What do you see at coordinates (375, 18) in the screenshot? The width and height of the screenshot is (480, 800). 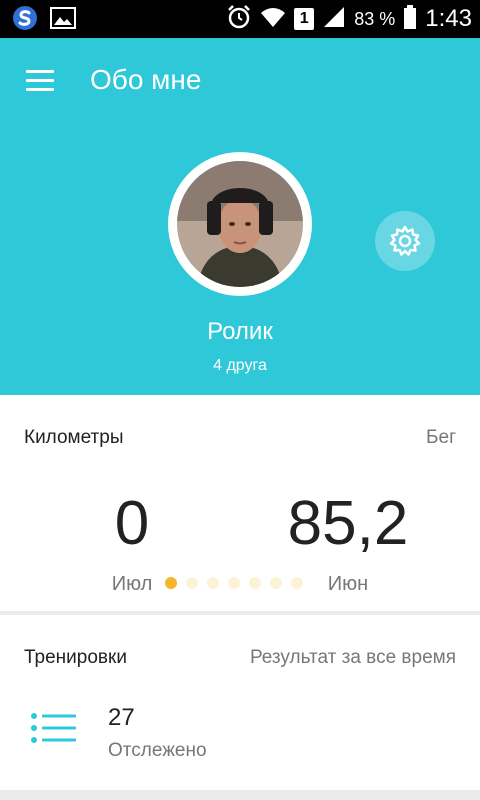 I see `battery-percent: 83 %` at bounding box center [375, 18].